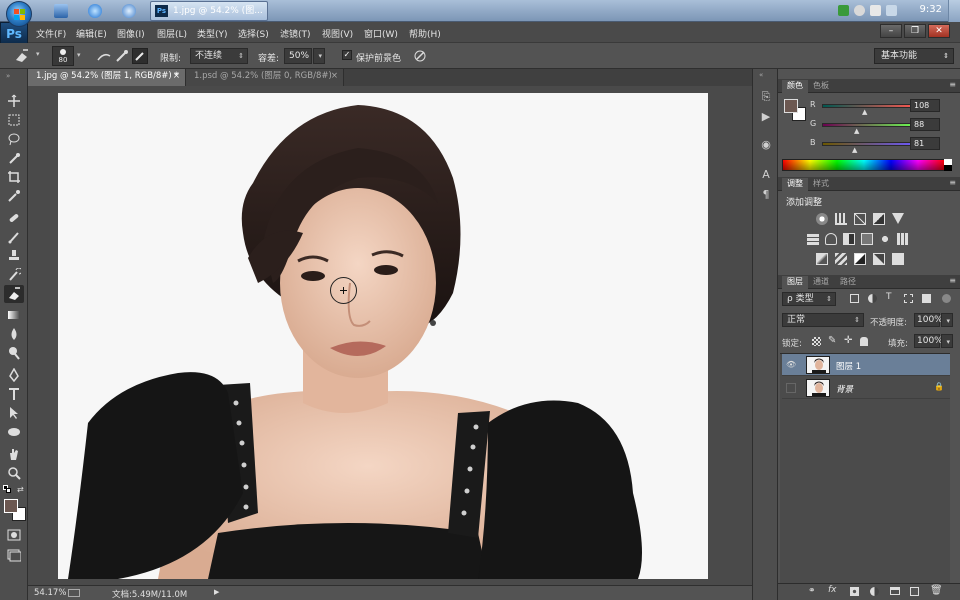 The image size is (960, 600). Describe the element at coordinates (8, 76) in the screenshot. I see `collapse-toolbar-icon: »` at that location.